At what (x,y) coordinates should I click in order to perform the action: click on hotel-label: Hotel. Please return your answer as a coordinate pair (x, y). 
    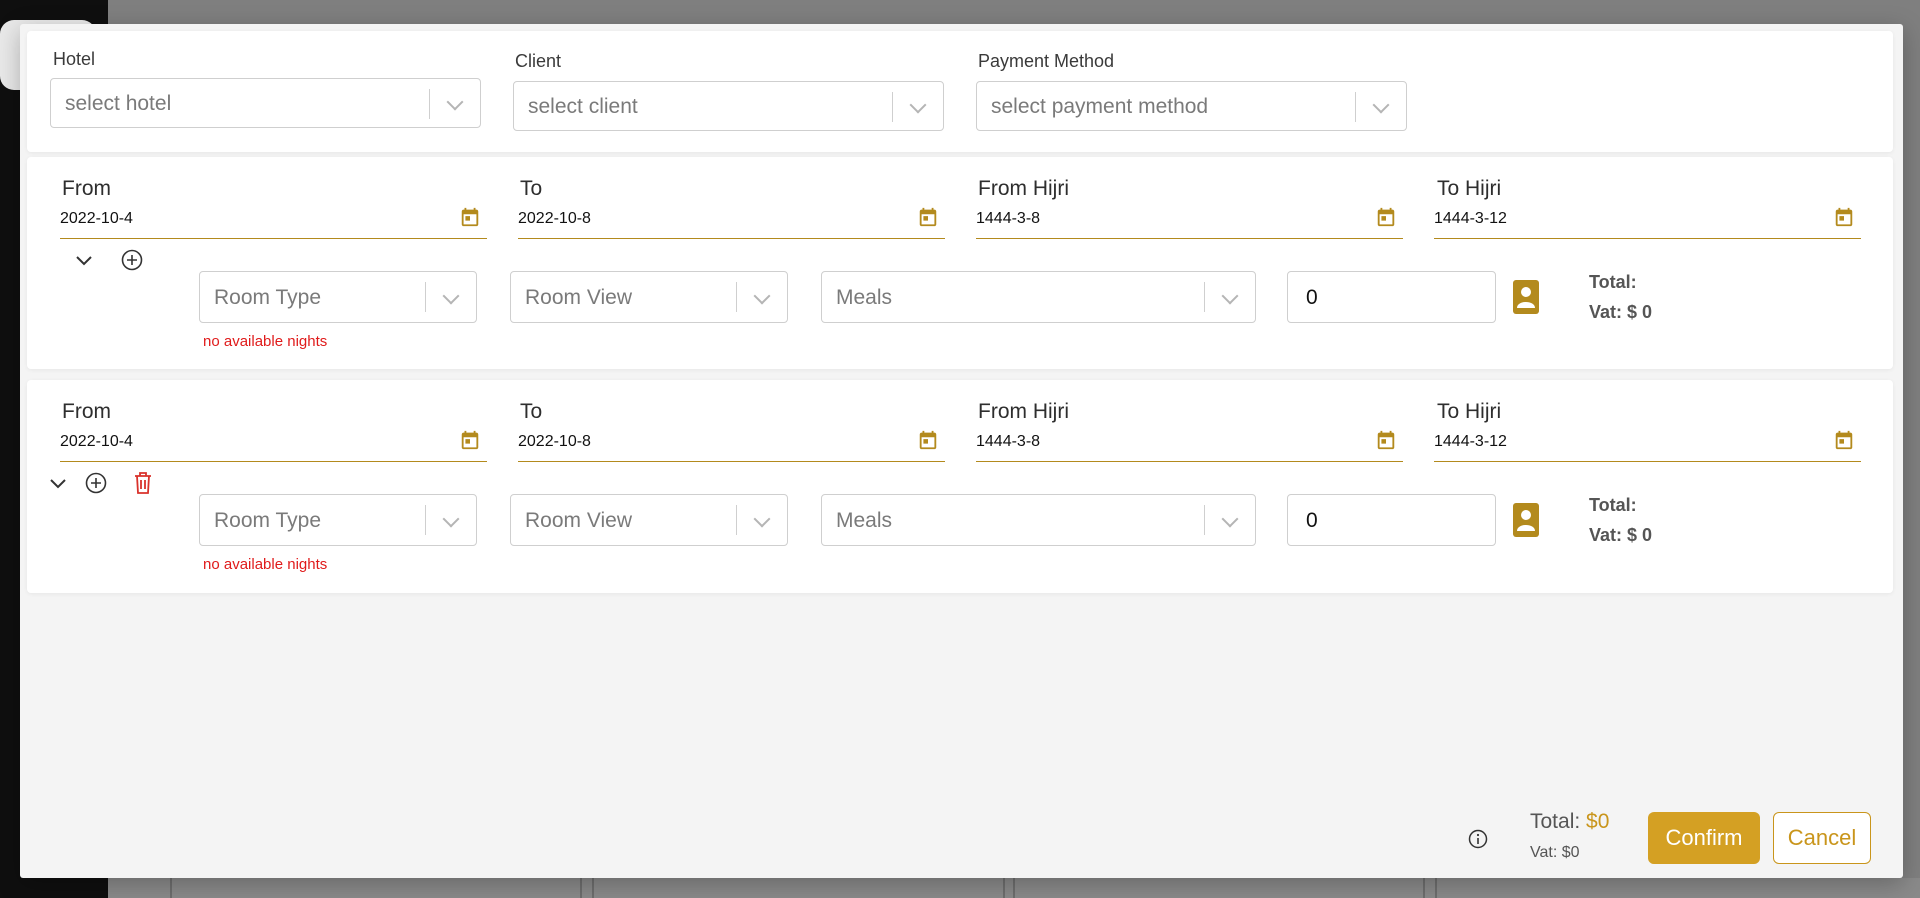
    Looking at the image, I should click on (74, 59).